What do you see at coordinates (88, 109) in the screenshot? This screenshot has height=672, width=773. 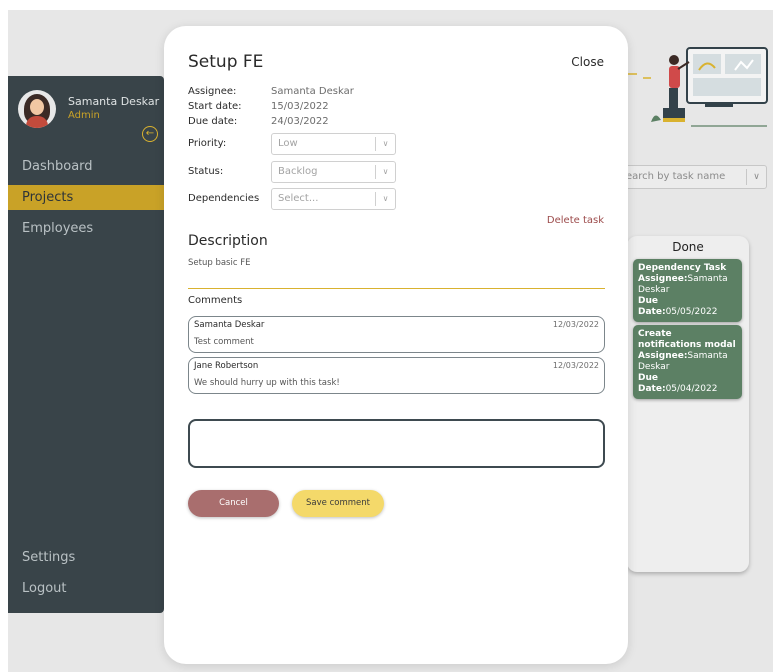 I see `user-profile: Samanta Deskar Admin` at bounding box center [88, 109].